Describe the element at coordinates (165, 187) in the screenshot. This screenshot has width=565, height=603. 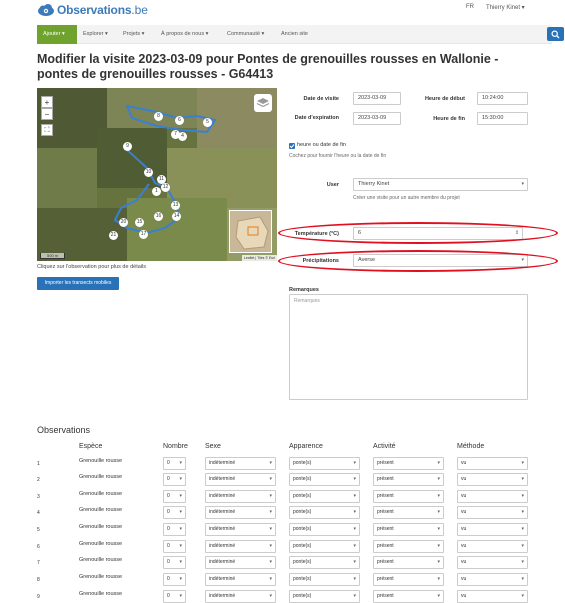
I see `marker: 12` at that location.